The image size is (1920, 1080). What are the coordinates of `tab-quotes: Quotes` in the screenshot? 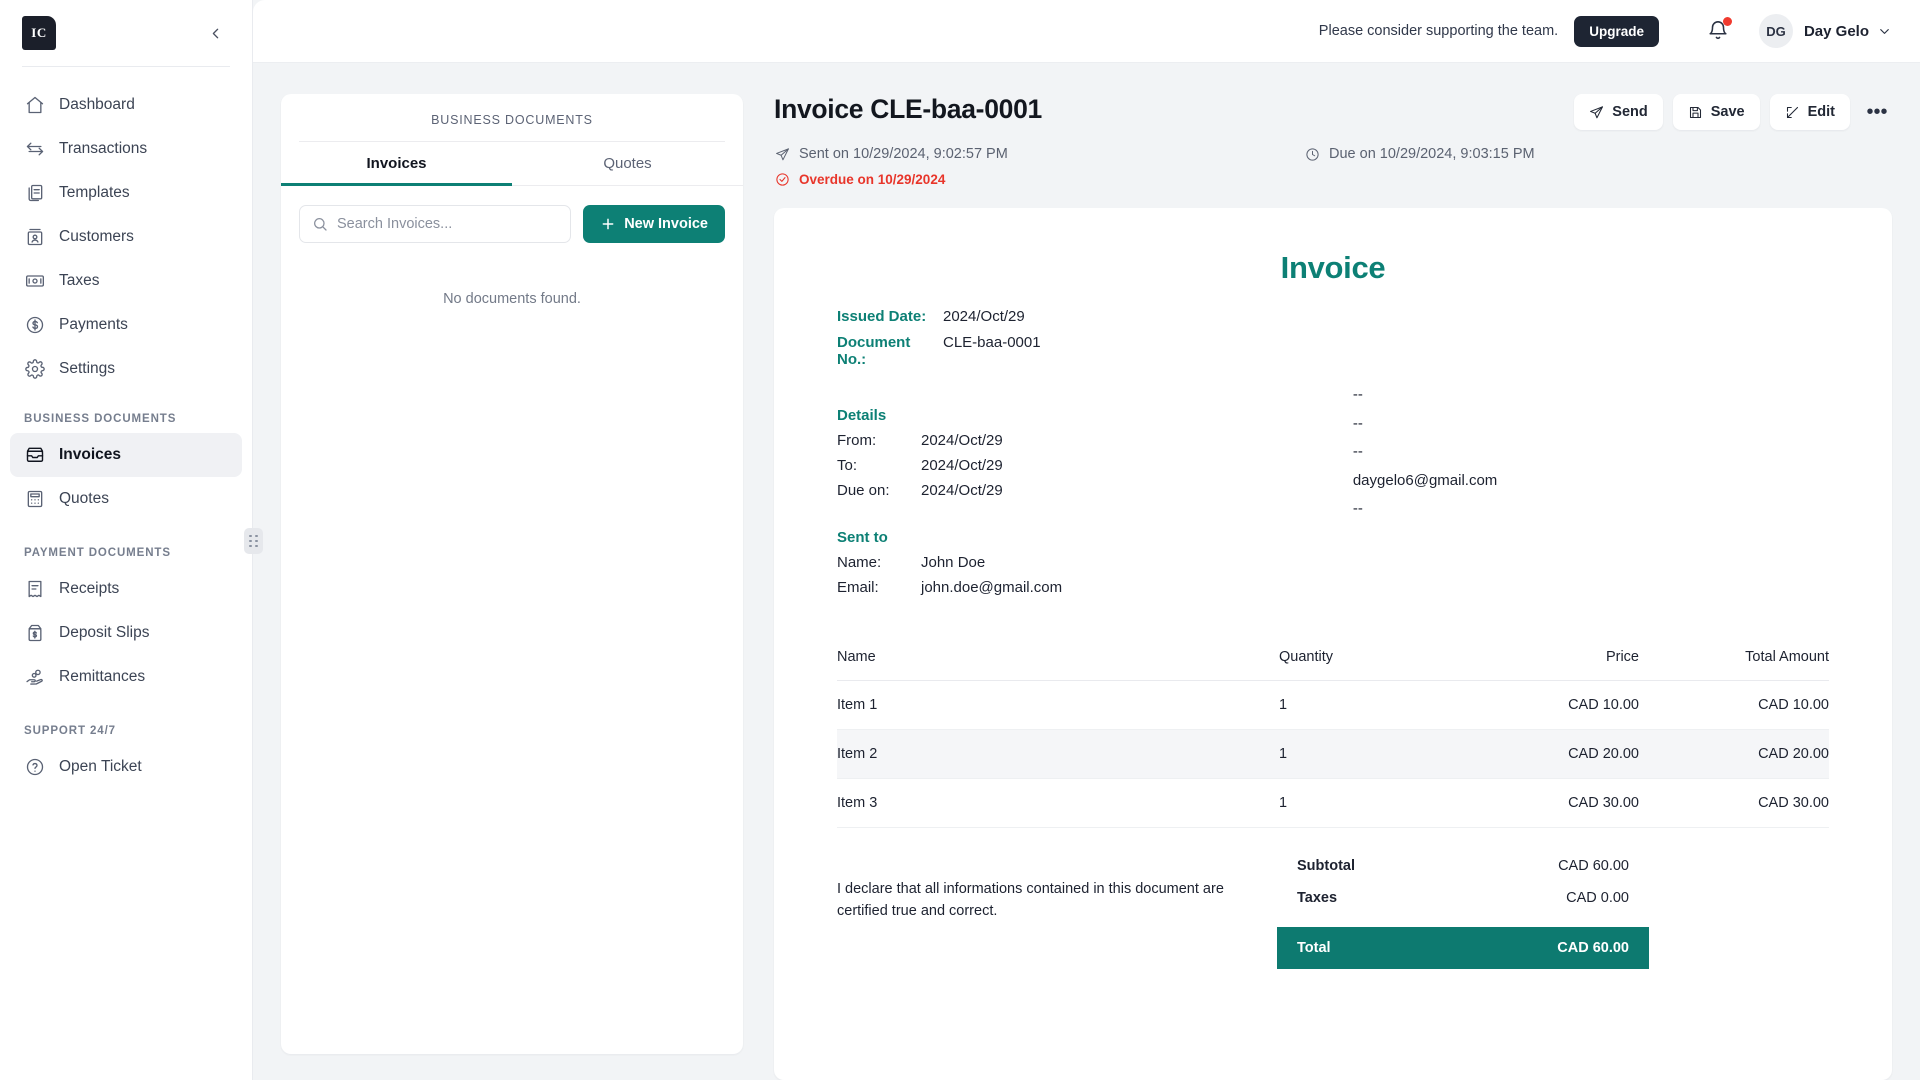 It's located at (627, 163).